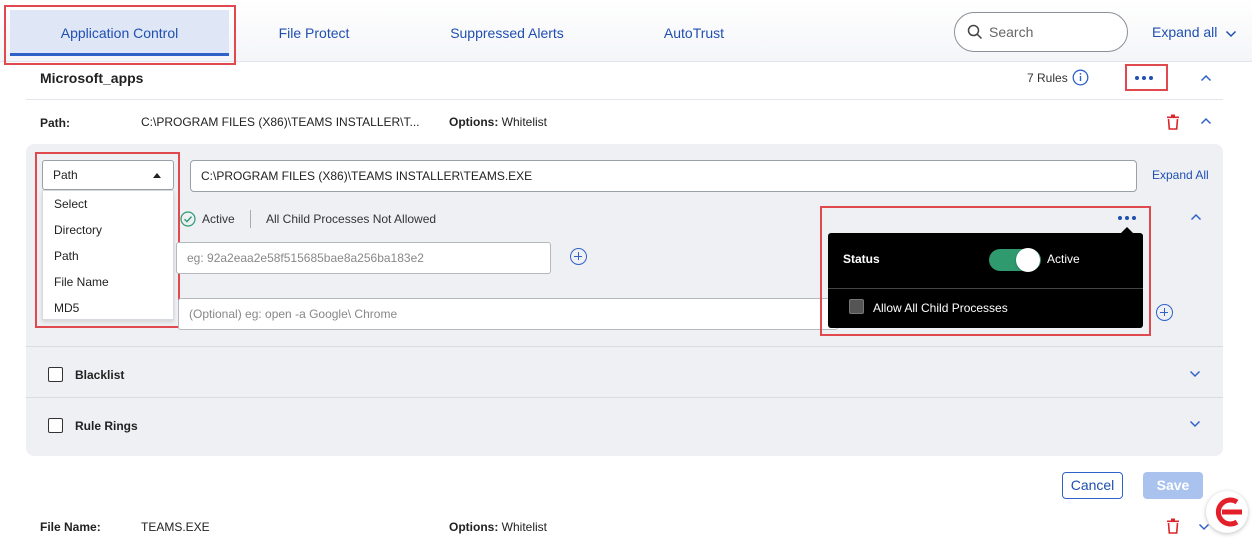  Describe the element at coordinates (940, 308) in the screenshot. I see `allow-child-processes-label: Allow All Child Processes` at that location.